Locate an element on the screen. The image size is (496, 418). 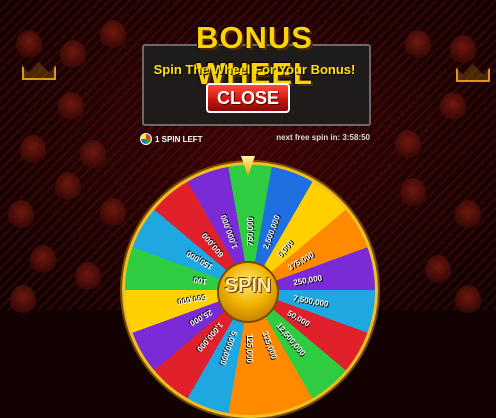
wheel-segment-label: 100 is located at coordinates (200, 281).